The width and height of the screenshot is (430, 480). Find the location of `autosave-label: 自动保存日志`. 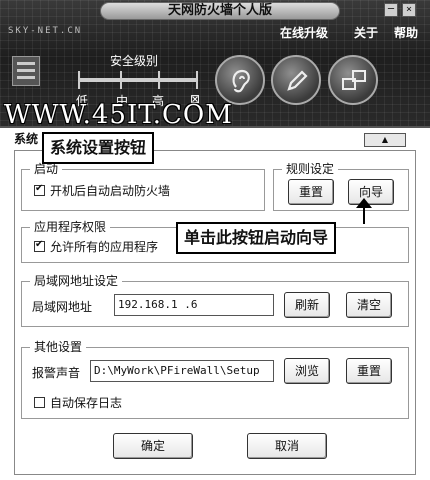

autosave-label: 自动保存日志 is located at coordinates (86, 403).